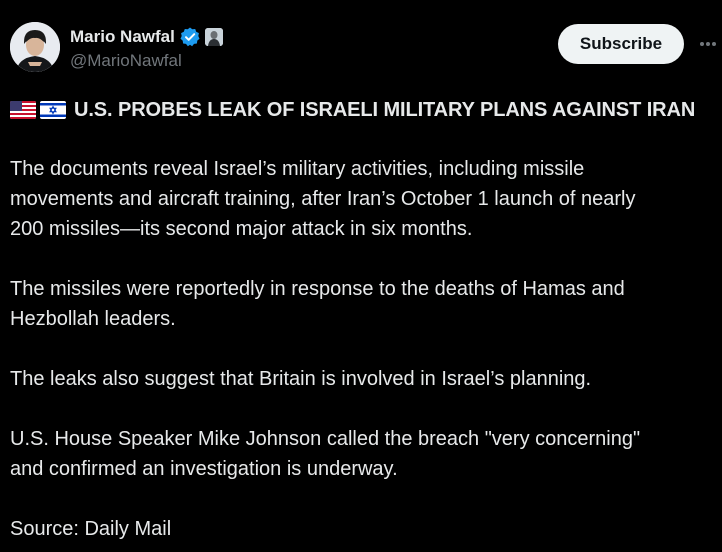 The image size is (722, 552). I want to click on author-name-row: Mario Nawfal, so click(146, 37).